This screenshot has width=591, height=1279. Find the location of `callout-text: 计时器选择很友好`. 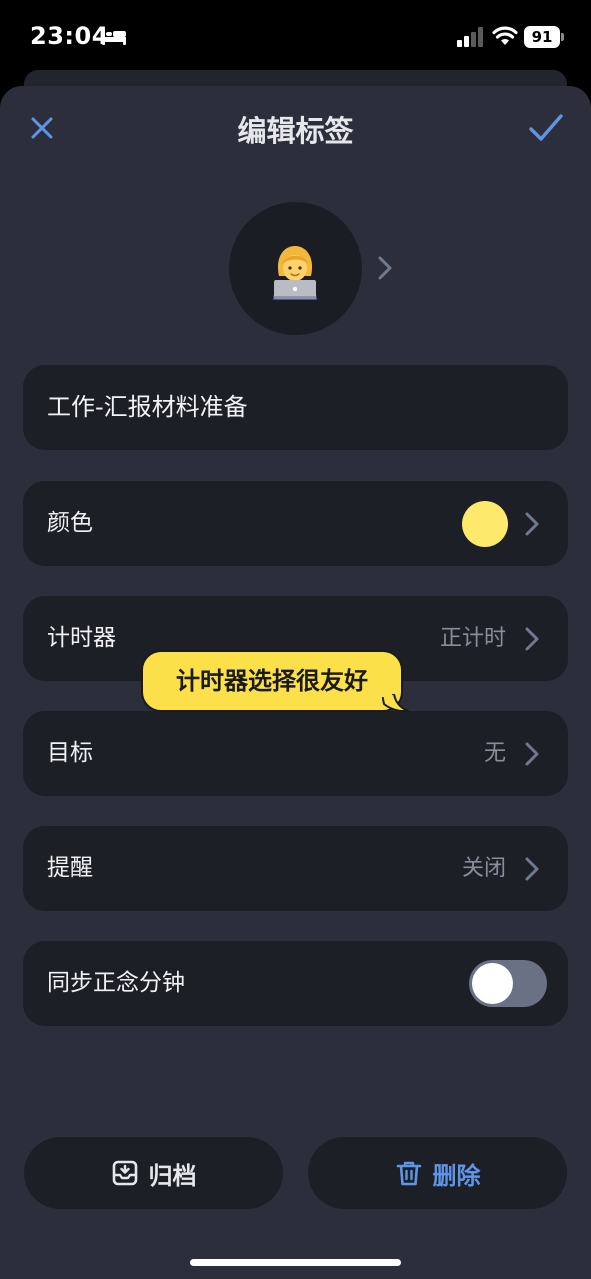

callout-text: 计时器选择很友好 is located at coordinates (272, 681).